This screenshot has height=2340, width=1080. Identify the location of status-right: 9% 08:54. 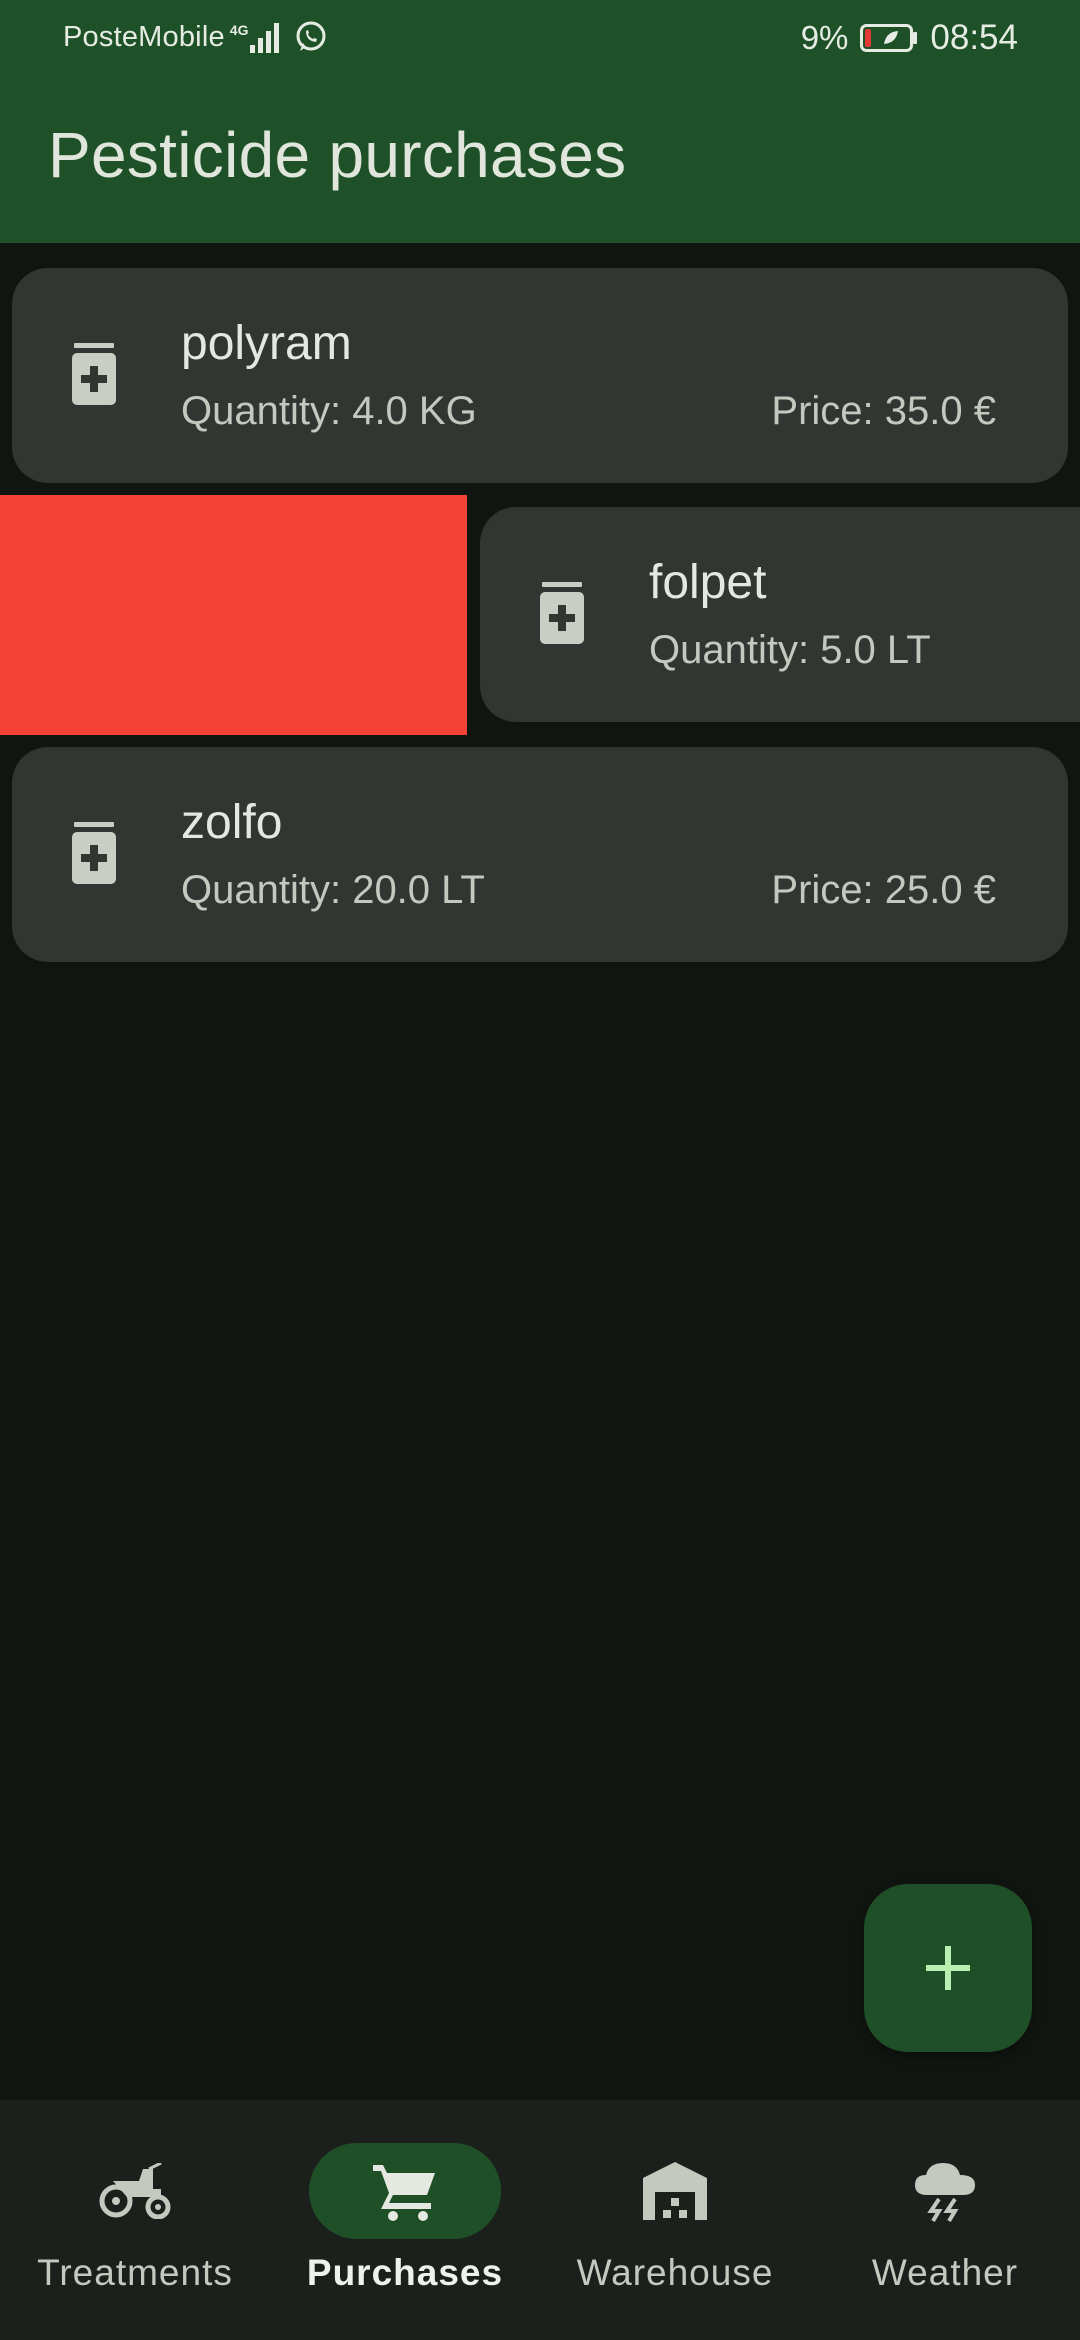
(909, 38).